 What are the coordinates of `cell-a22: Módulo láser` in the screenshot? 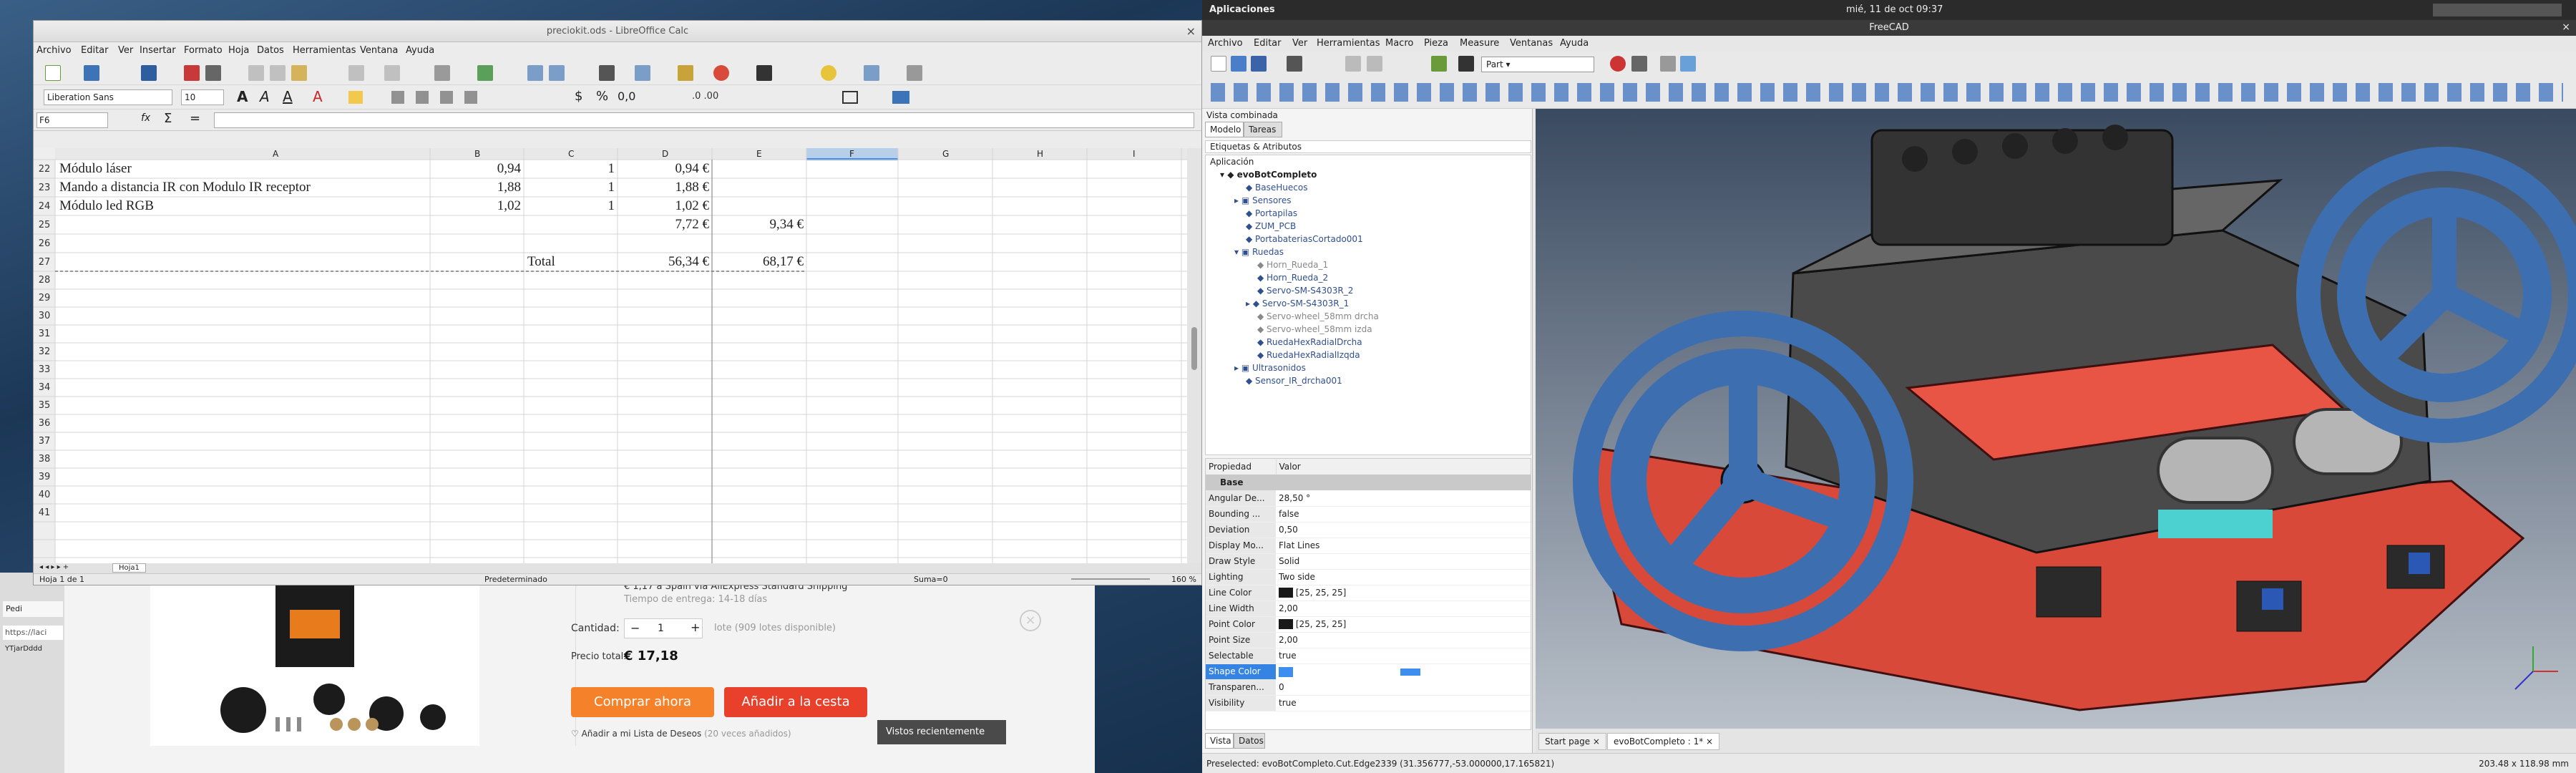 It's located at (95, 169).